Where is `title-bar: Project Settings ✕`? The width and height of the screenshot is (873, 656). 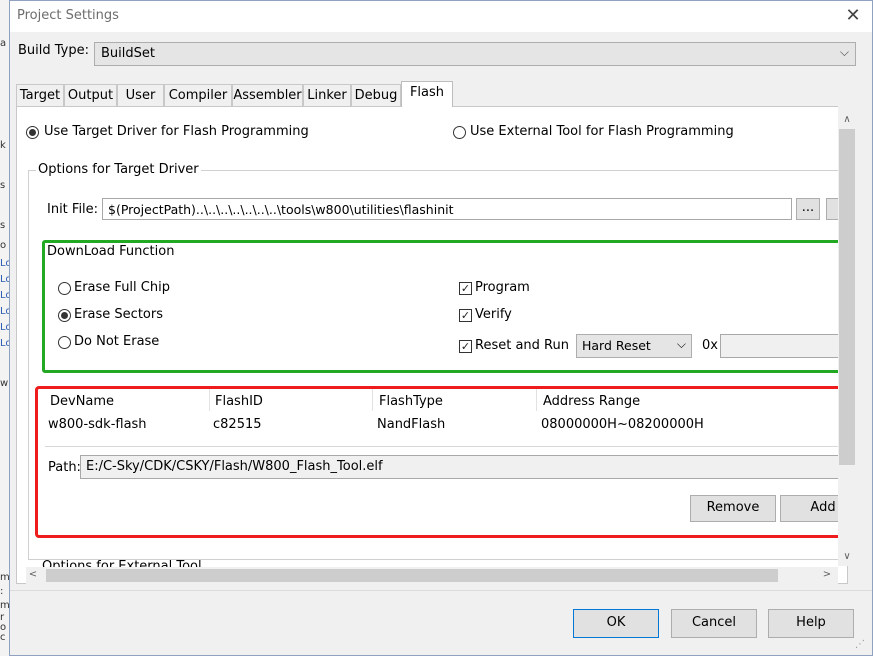
title-bar: Project Settings ✕ is located at coordinates (441, 16).